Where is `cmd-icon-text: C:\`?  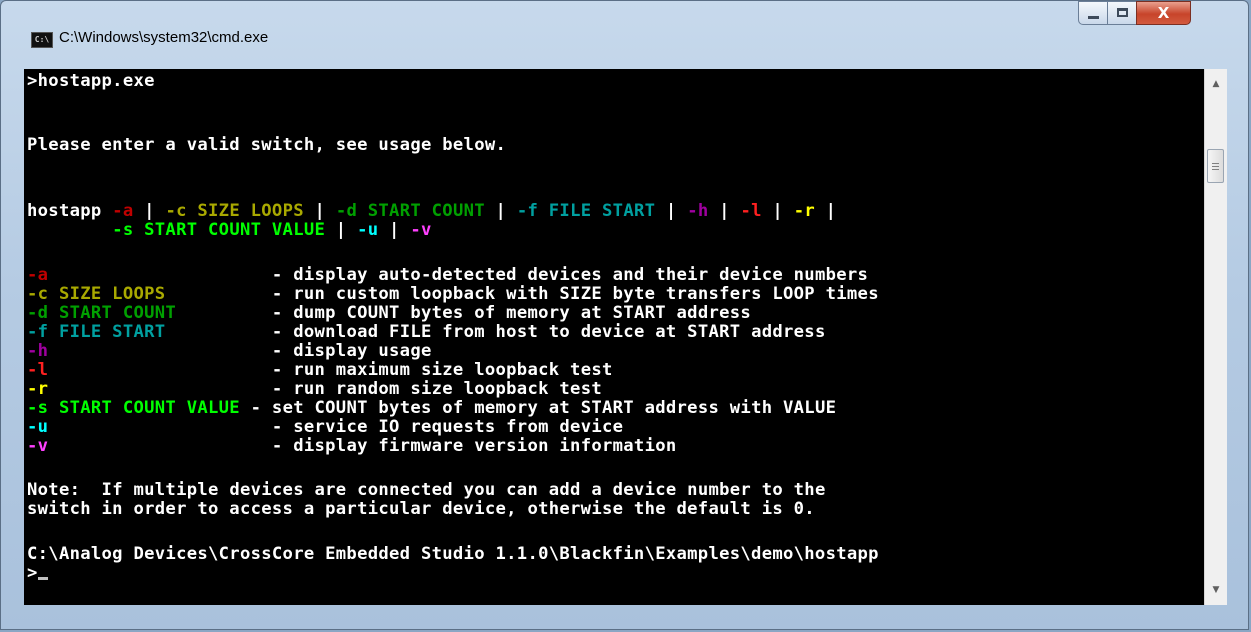 cmd-icon-text: C:\ is located at coordinates (42, 39).